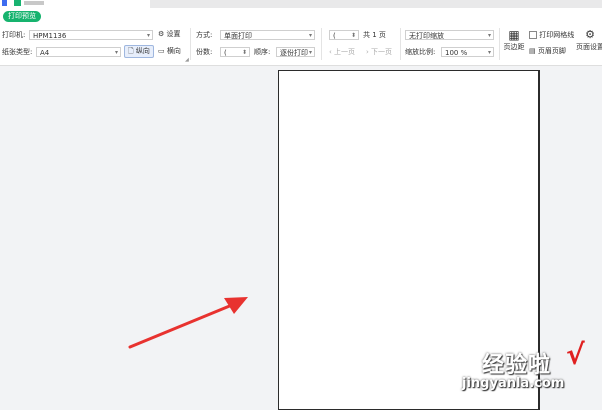 The height and width of the screenshot is (410, 602). I want to click on printer-label: 打印机:, so click(14, 35).